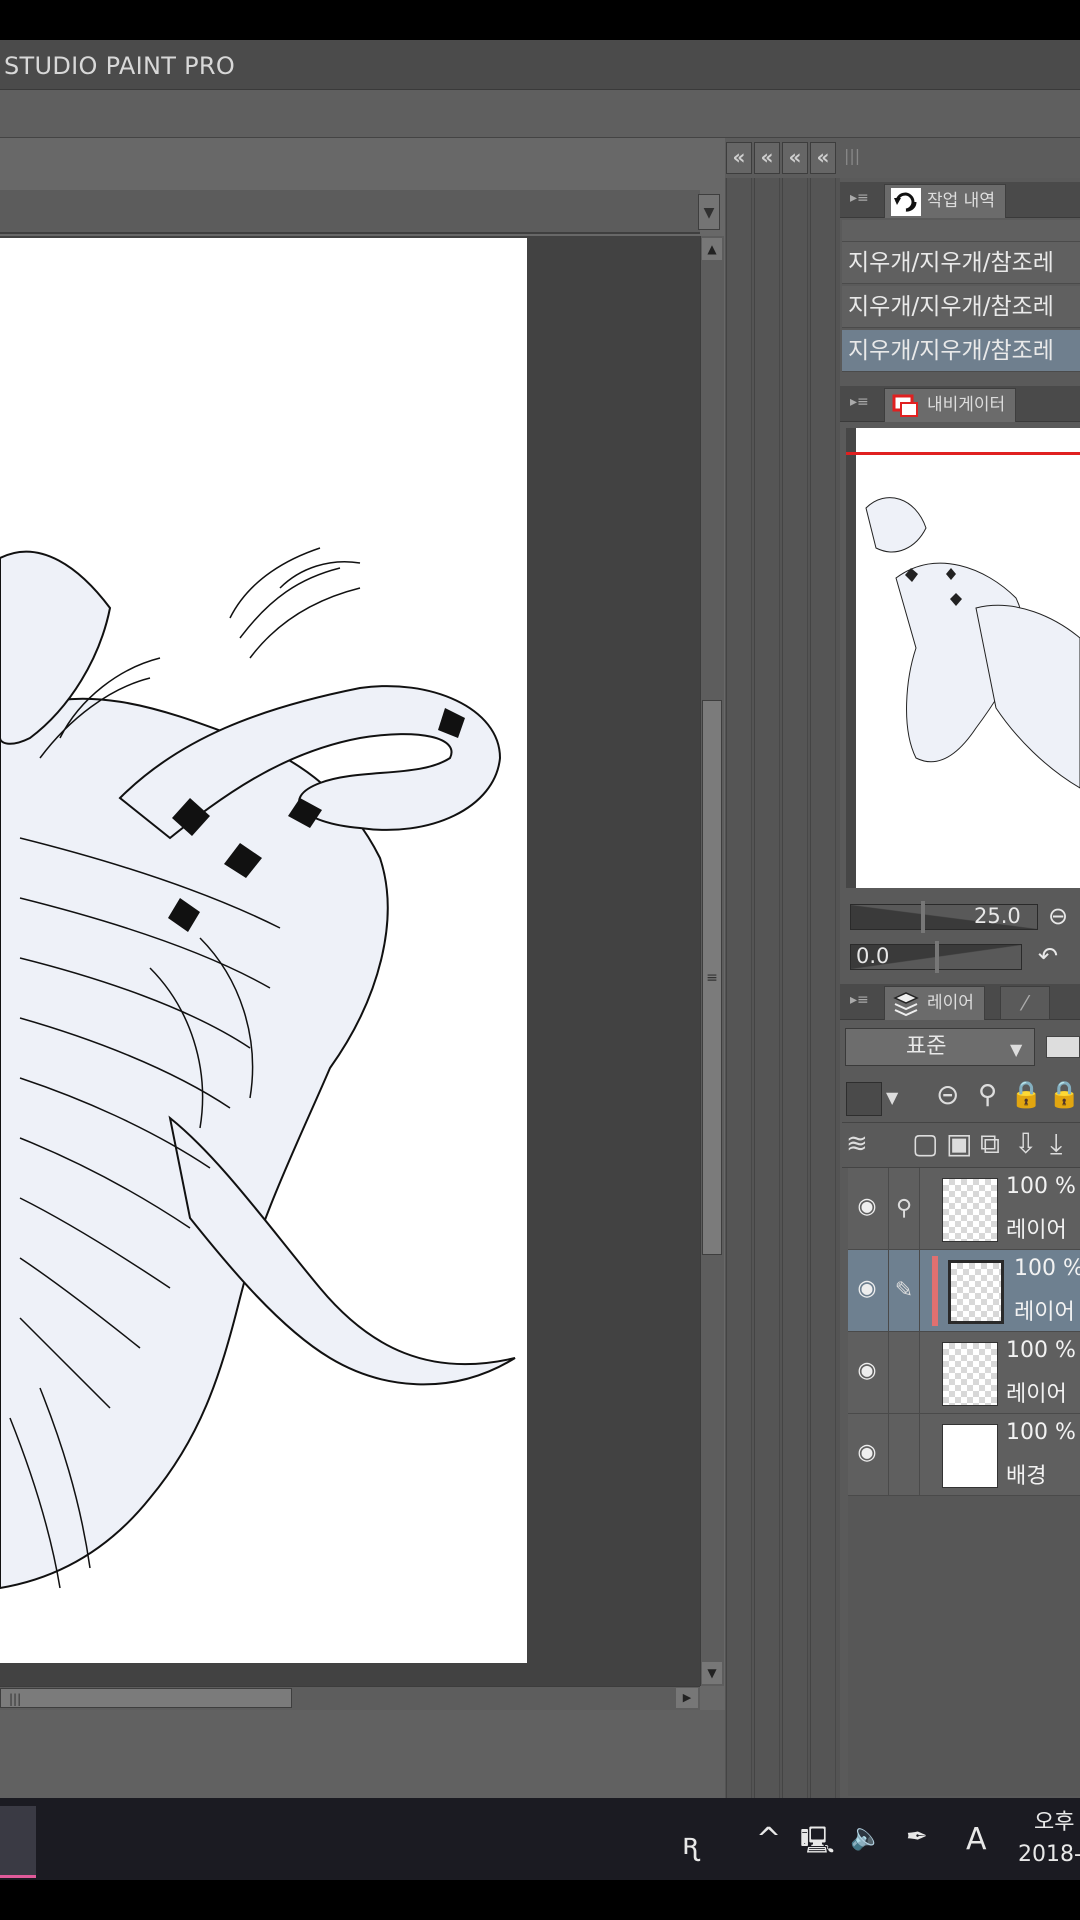 The image size is (1080, 1920). I want to click on zoom-value: 25.0, so click(997, 916).